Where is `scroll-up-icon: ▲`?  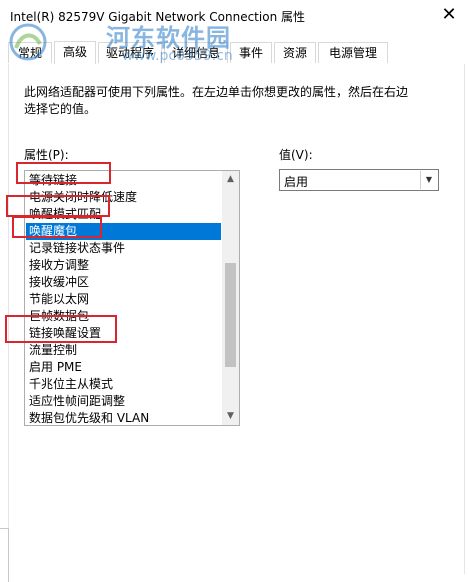 scroll-up-icon: ▲ is located at coordinates (230, 179).